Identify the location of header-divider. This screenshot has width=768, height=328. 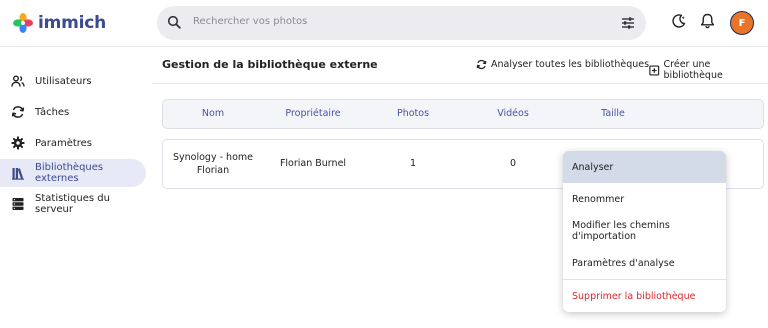
(460, 83).